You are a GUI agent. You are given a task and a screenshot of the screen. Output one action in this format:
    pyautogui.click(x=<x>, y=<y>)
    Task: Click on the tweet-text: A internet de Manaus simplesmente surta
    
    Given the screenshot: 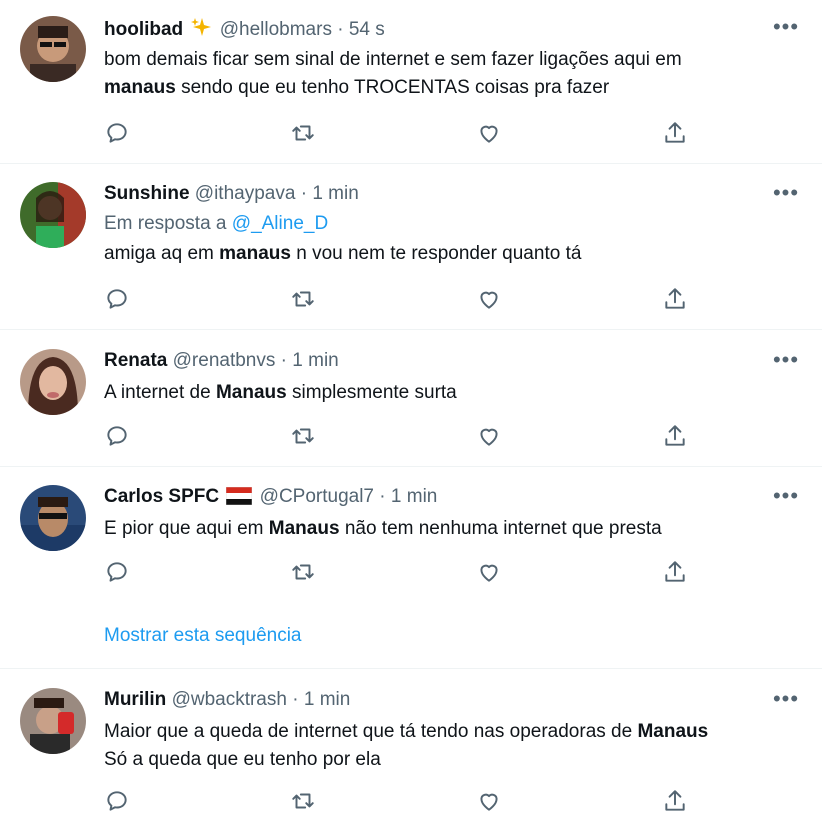 What is the action you would take?
    pyautogui.click(x=449, y=393)
    